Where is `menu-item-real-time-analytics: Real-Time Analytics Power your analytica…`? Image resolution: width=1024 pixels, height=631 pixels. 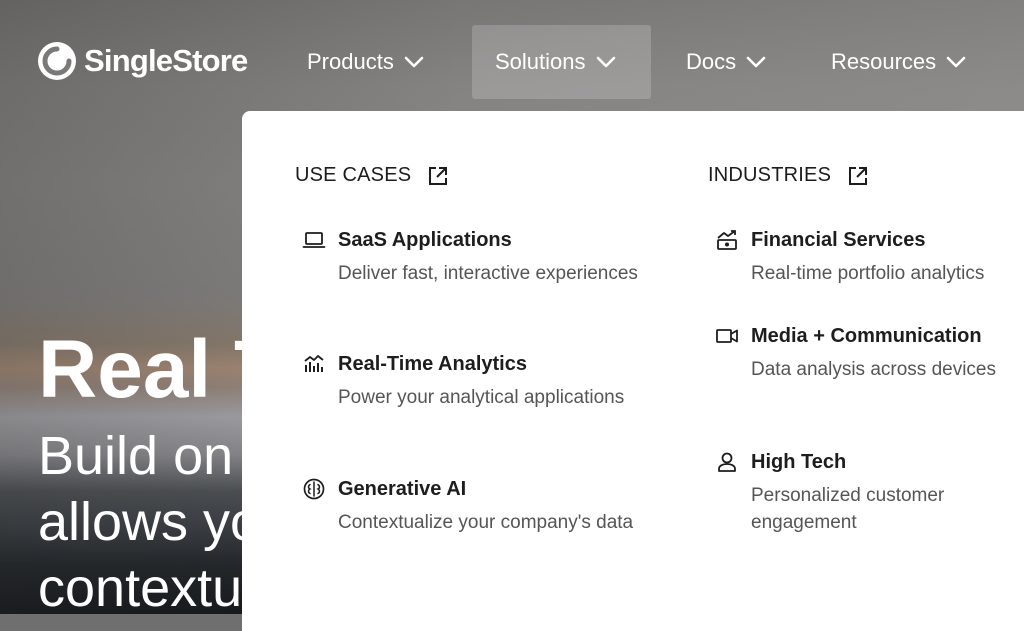 menu-item-real-time-analytics: Real-Time Analytics Power your analytica… is located at coordinates (470, 380).